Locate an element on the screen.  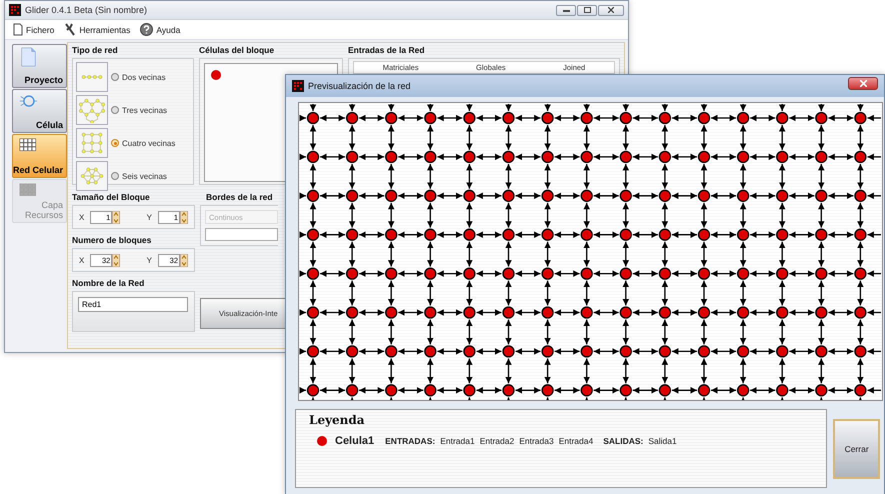
group-title: Entradas de la Red is located at coordinates (387, 50).